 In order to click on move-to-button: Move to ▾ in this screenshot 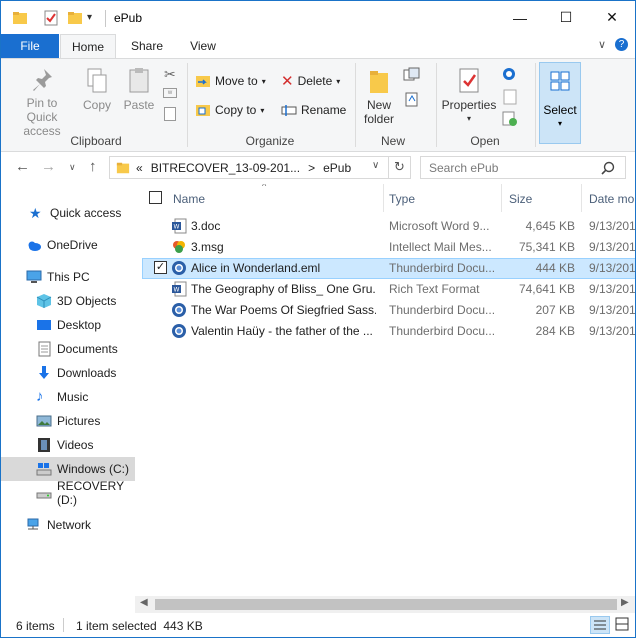, I will do `click(230, 81)`.